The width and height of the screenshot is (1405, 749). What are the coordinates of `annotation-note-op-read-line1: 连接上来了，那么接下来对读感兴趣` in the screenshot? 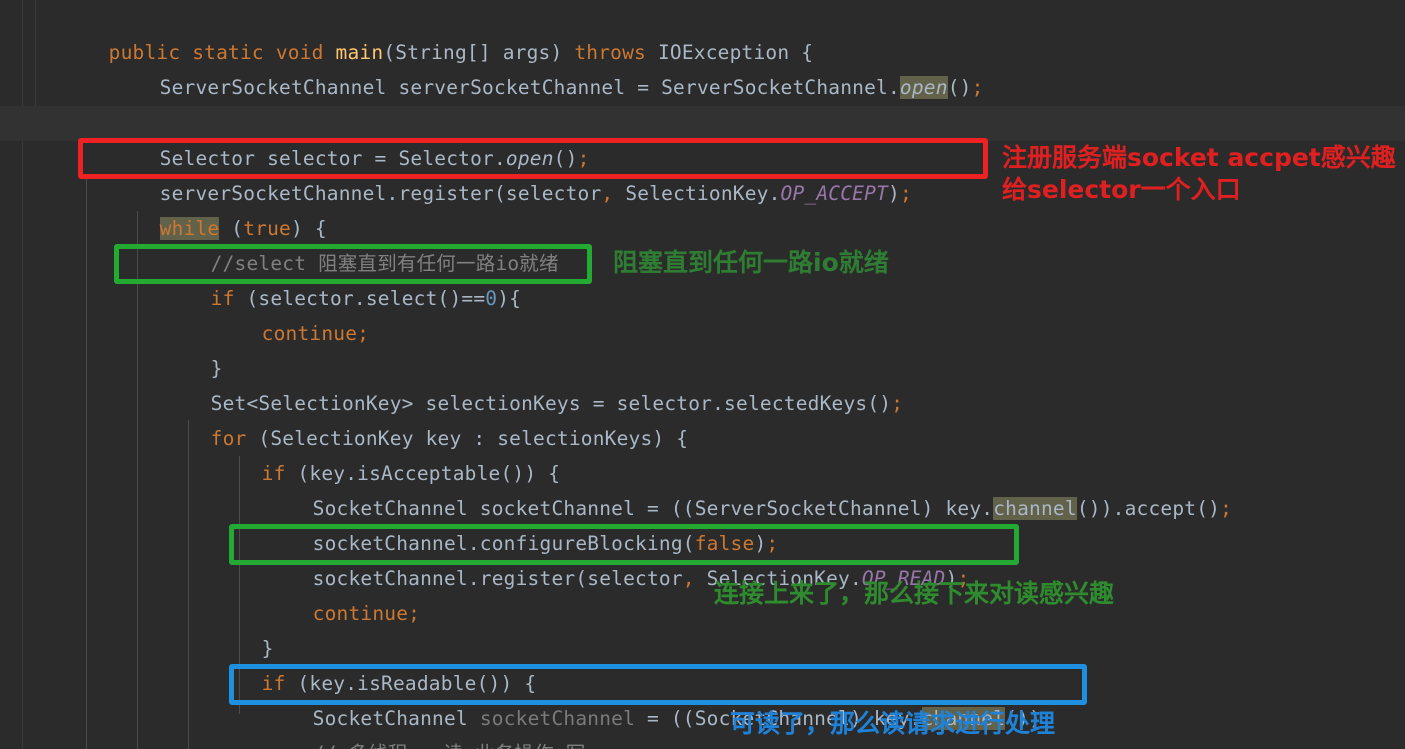 It's located at (914, 593).